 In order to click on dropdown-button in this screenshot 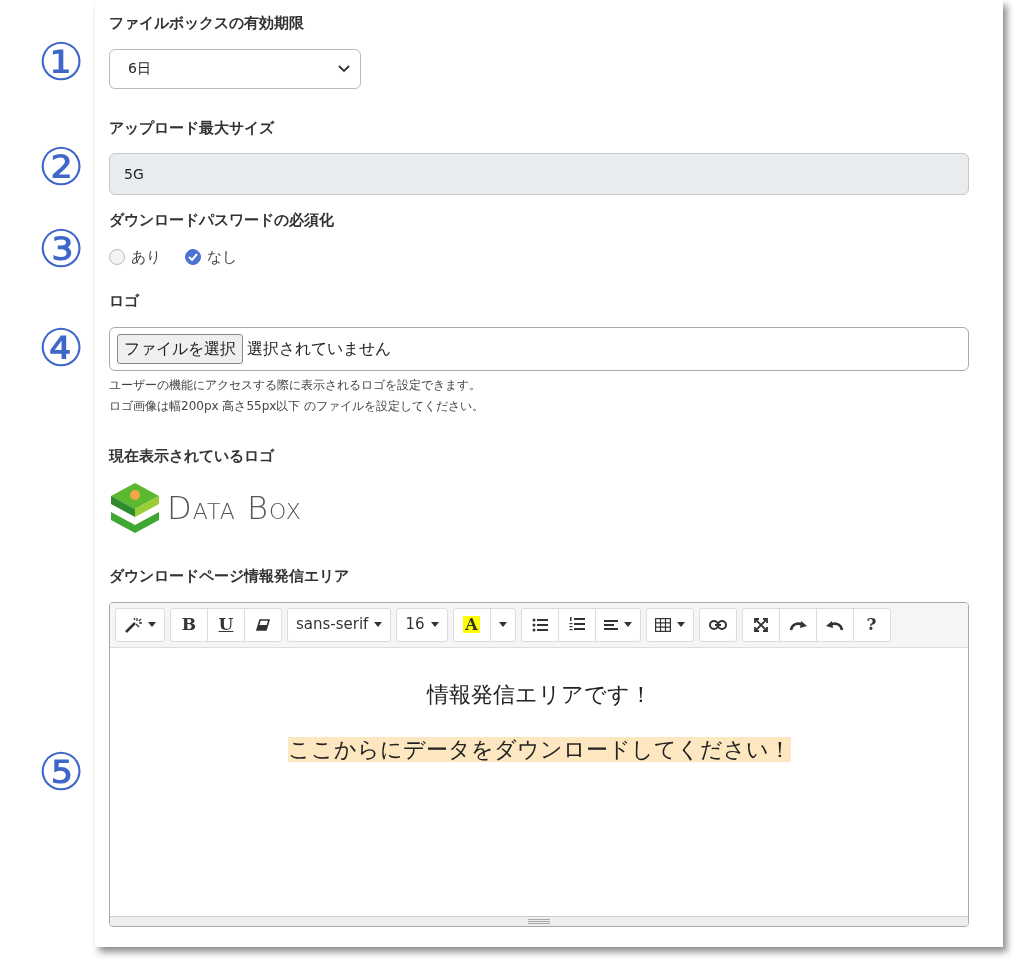, I will do `click(502, 624)`.